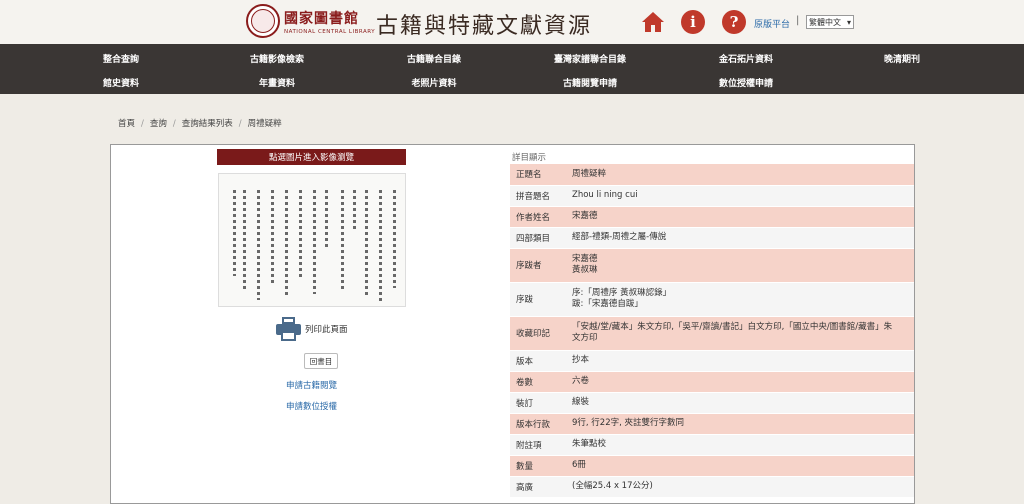 This screenshot has width=1024, height=504. What do you see at coordinates (538, 265) in the screenshot?
I see `detail-label: 序跋者` at bounding box center [538, 265].